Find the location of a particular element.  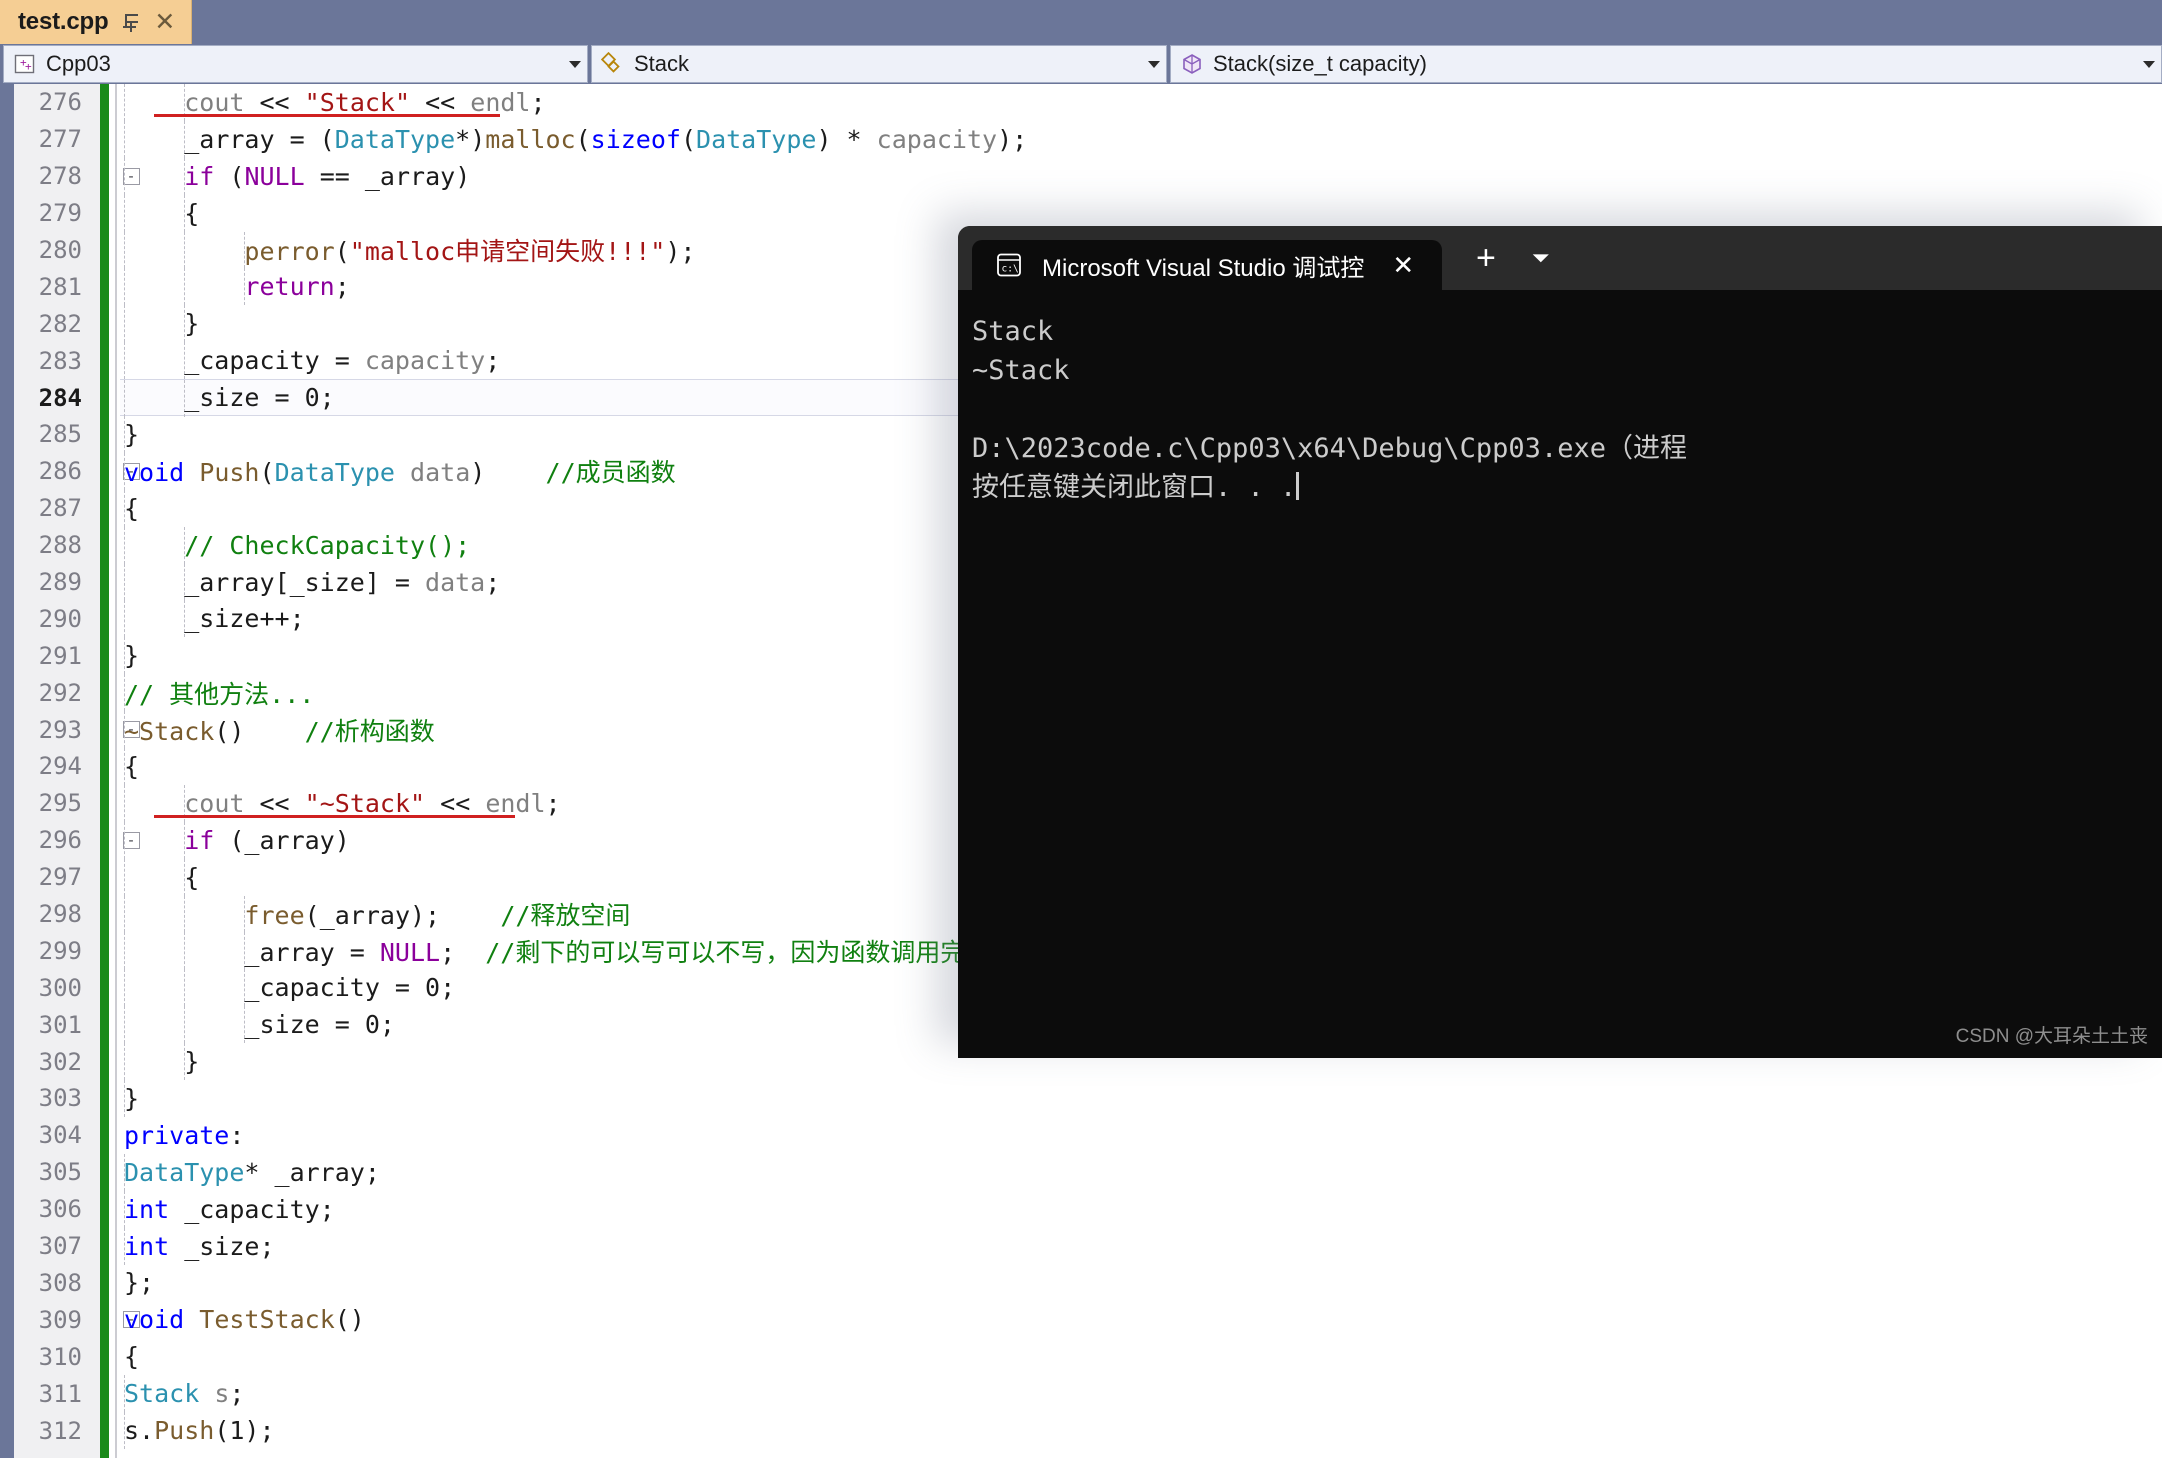

code-line: 306 int _capacity; is located at coordinates (1081, 1209).